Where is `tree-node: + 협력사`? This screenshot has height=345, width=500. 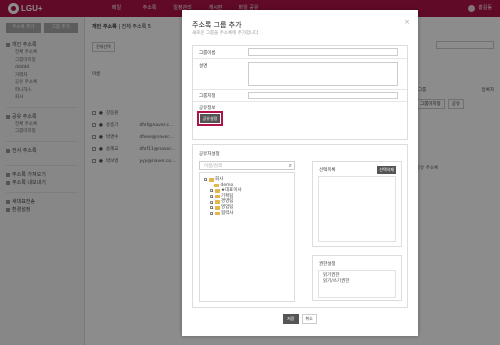 tree-node: + 협력사 is located at coordinates (247, 214).